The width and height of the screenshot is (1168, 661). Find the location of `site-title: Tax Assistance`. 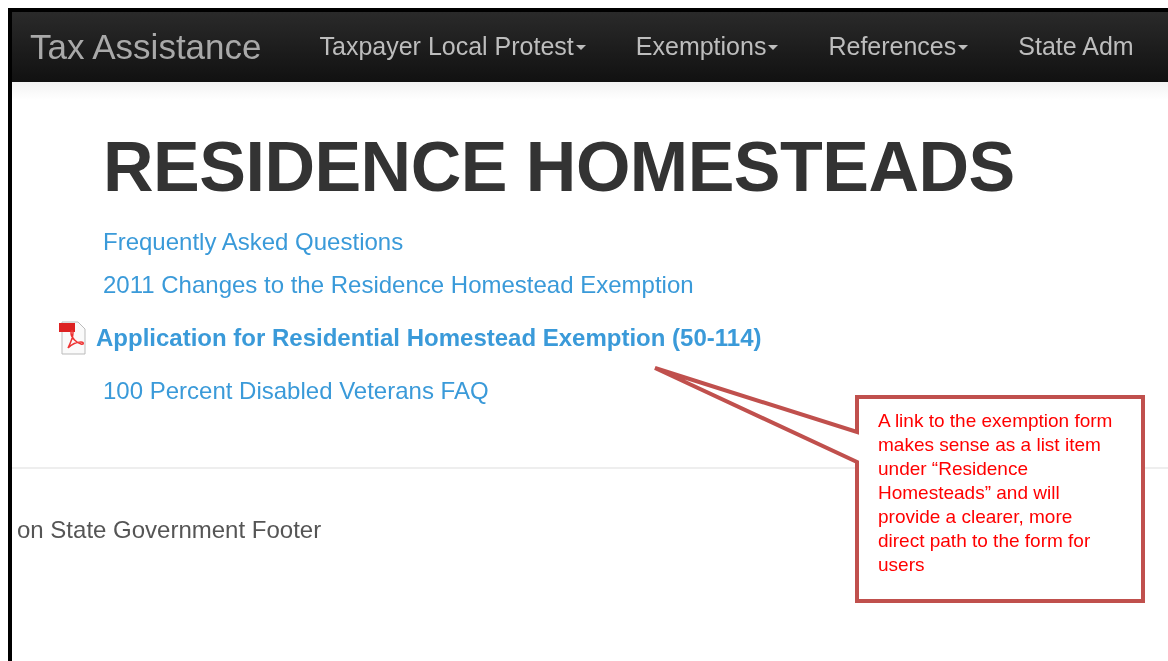

site-title: Tax Assistance is located at coordinates (146, 47).